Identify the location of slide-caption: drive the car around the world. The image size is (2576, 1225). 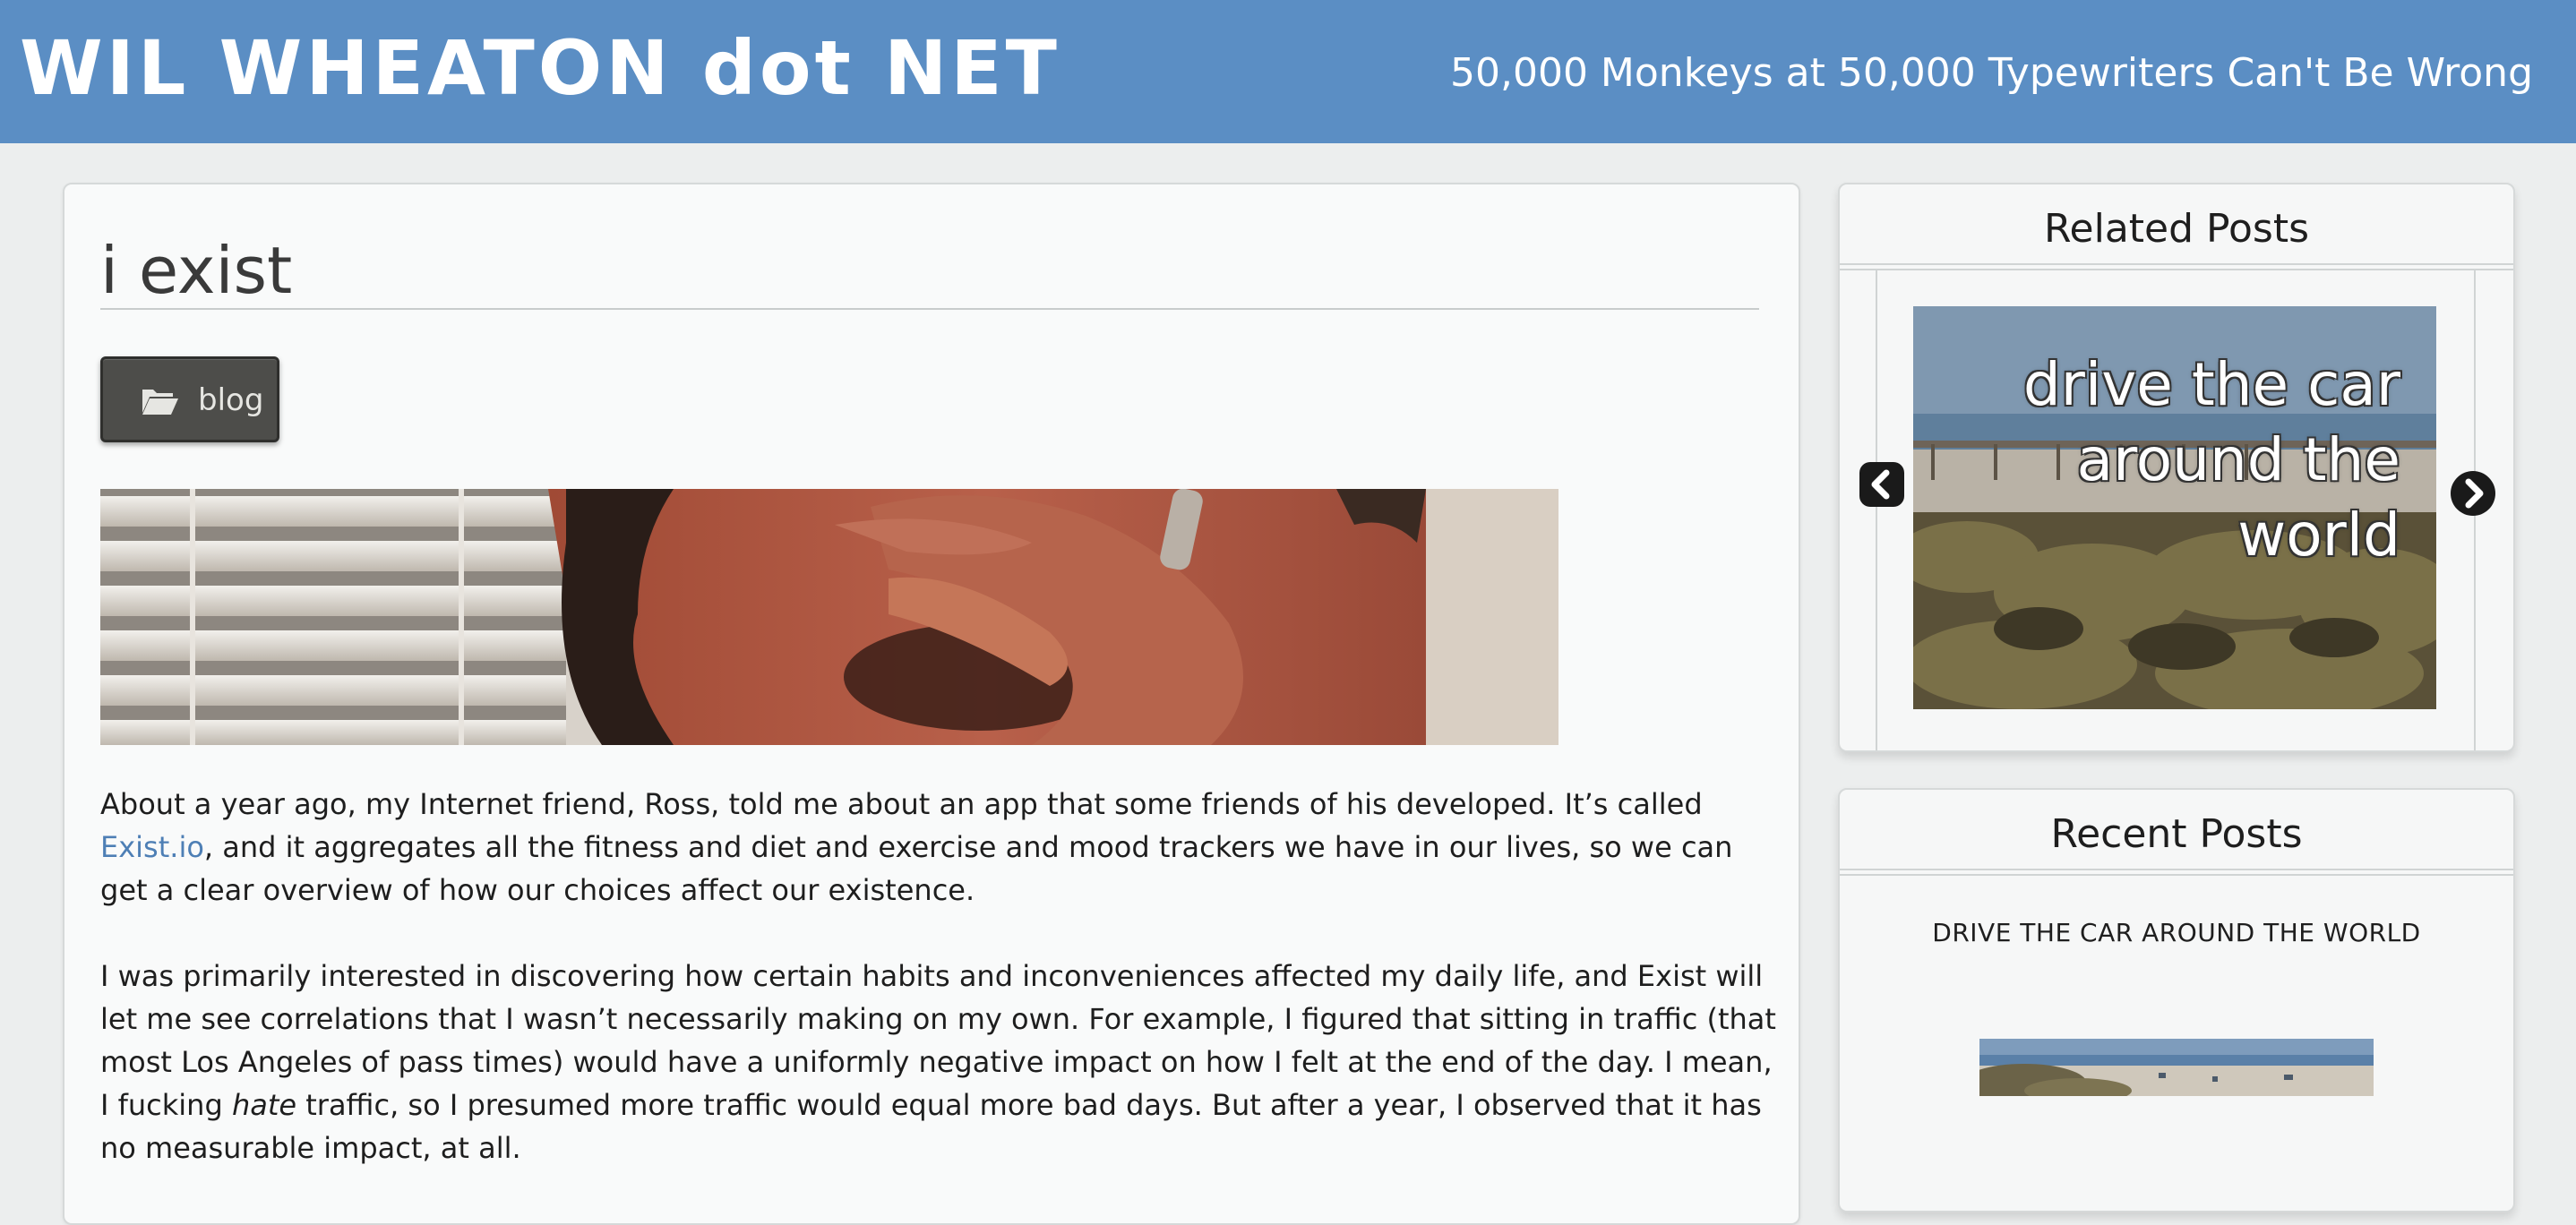
(2211, 460).